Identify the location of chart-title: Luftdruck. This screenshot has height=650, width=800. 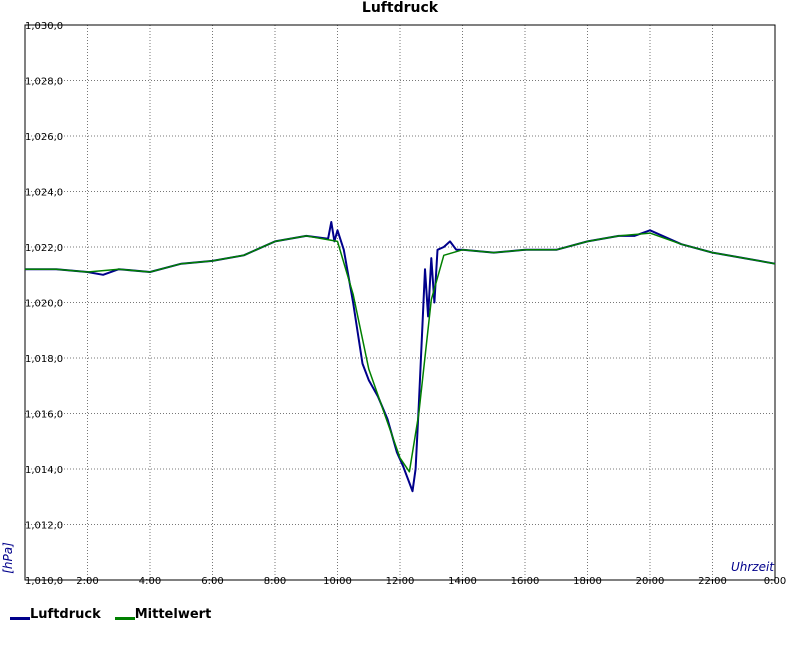
(400, 8).